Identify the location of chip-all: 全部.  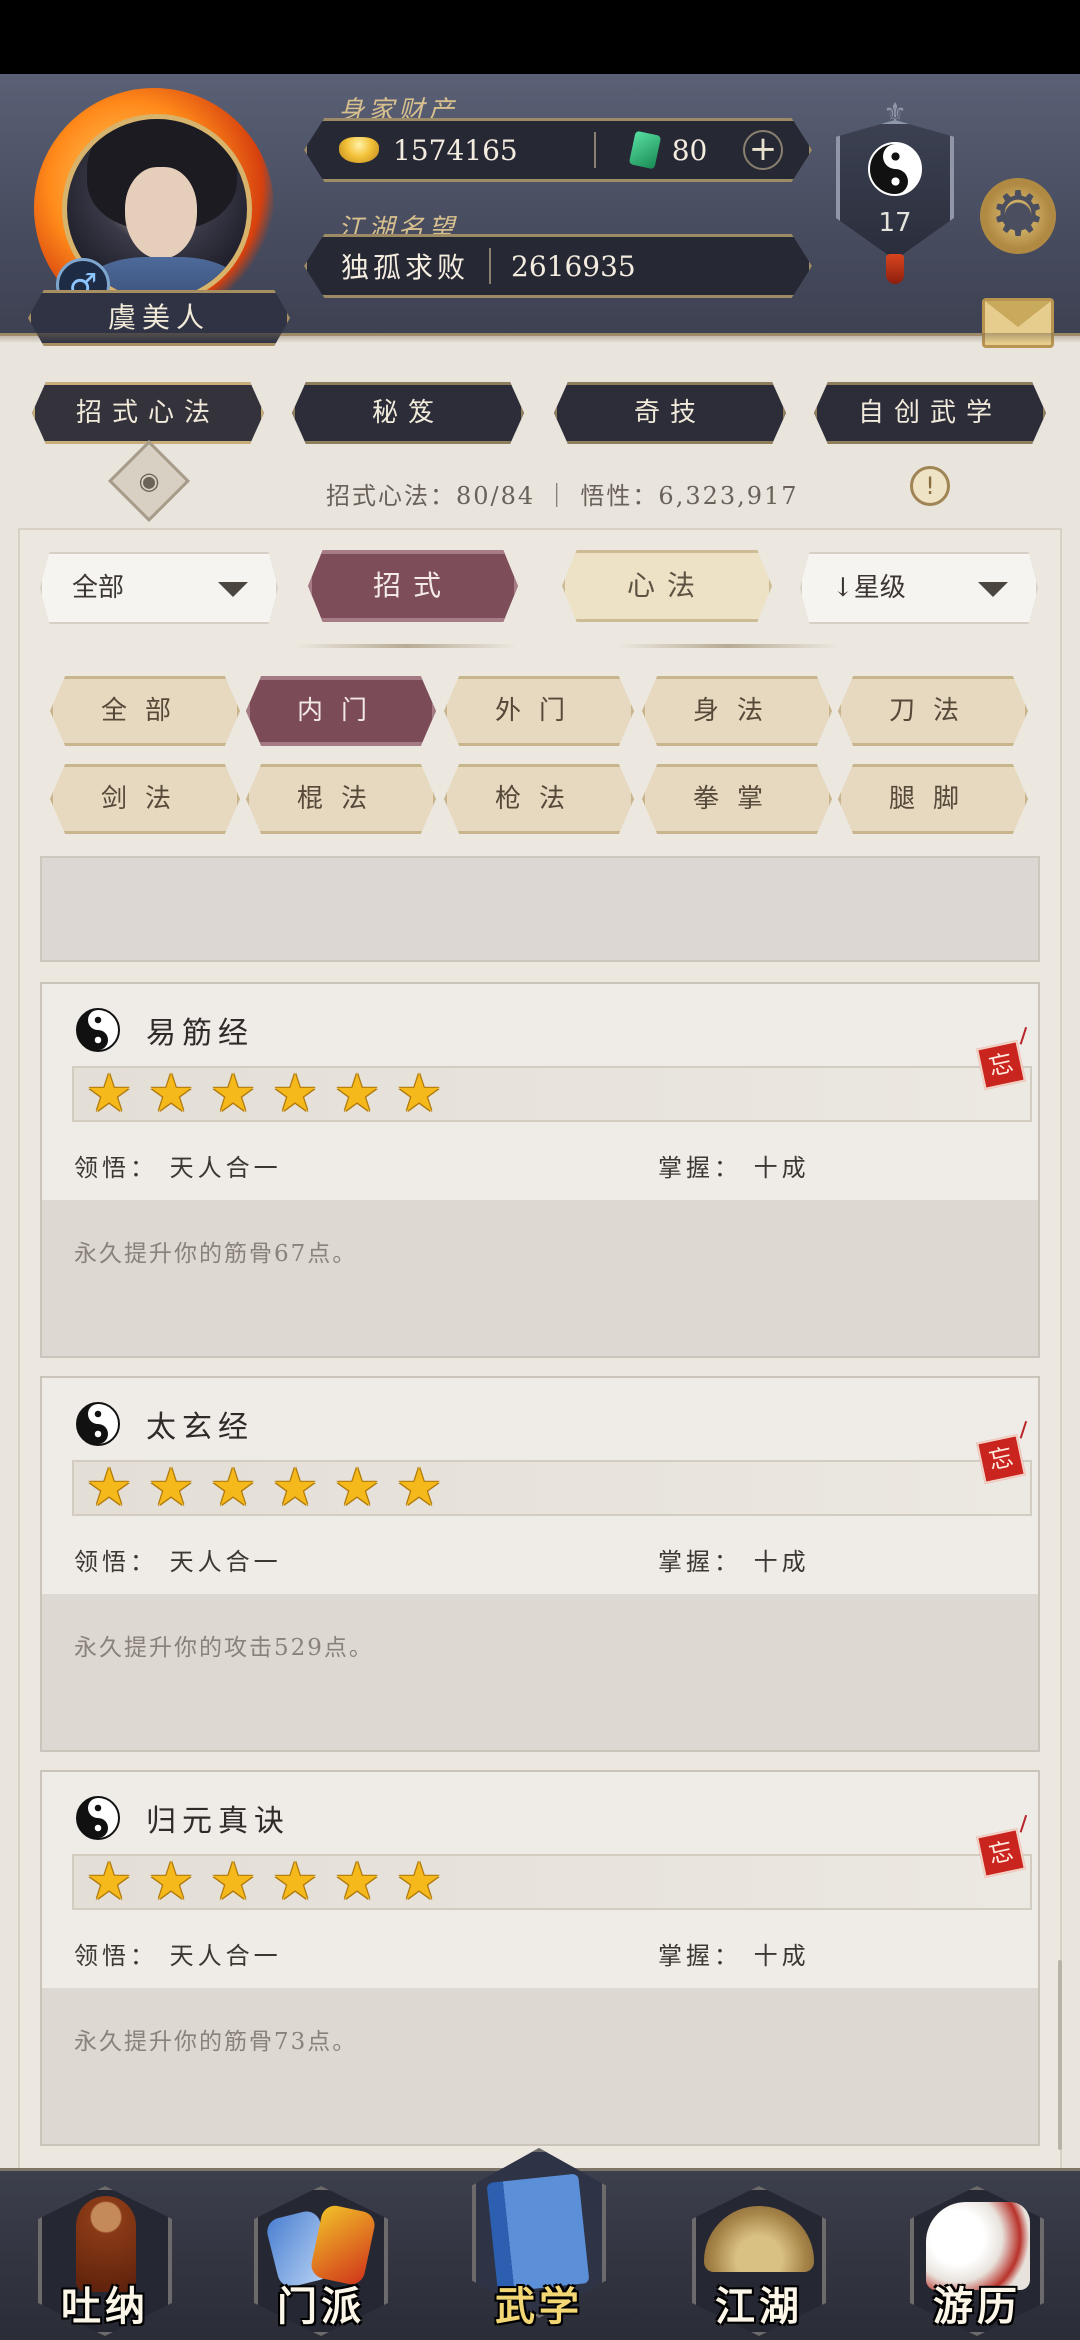
(145, 711).